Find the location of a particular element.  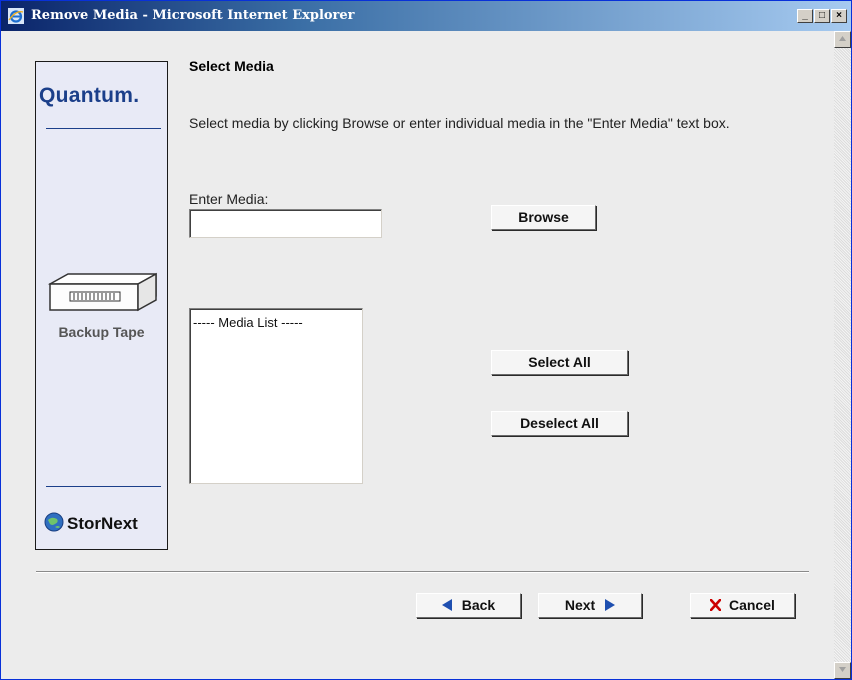

scroll-down-button is located at coordinates (842, 670).